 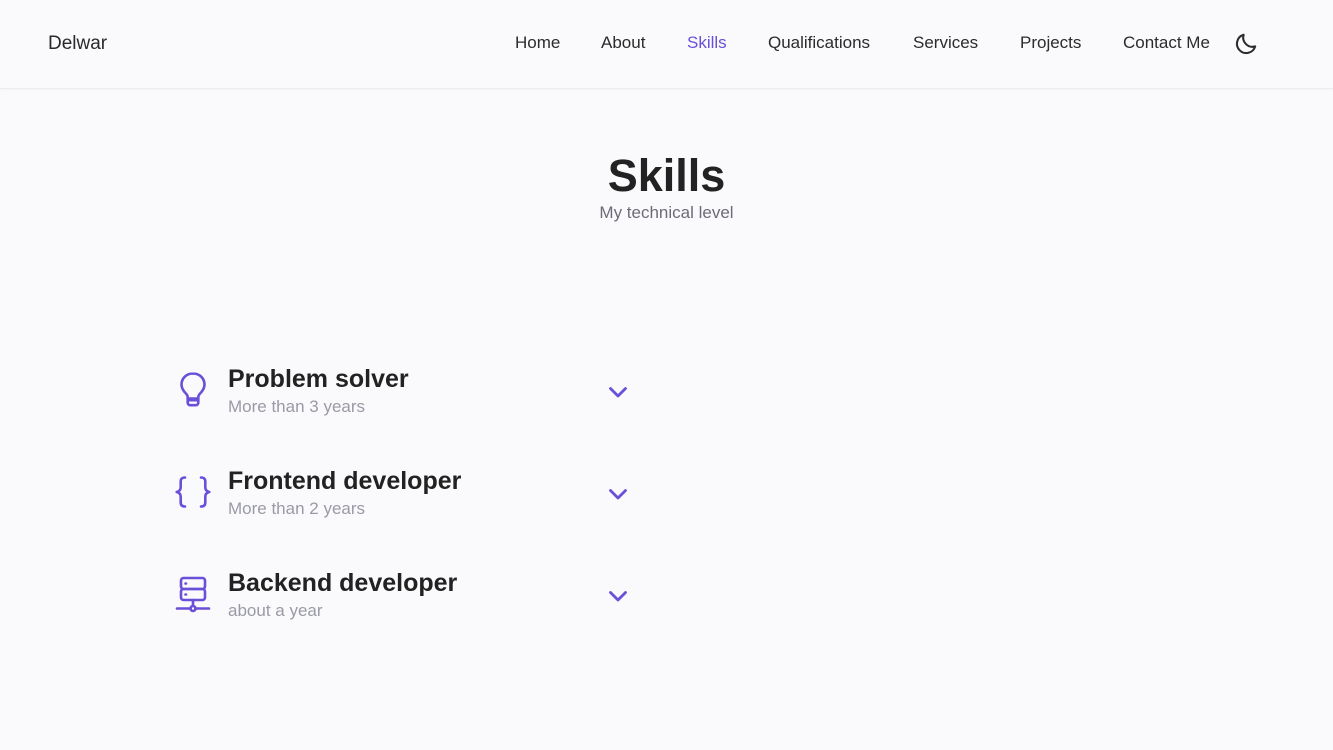 I want to click on nav-home: Home, so click(x=537, y=43).